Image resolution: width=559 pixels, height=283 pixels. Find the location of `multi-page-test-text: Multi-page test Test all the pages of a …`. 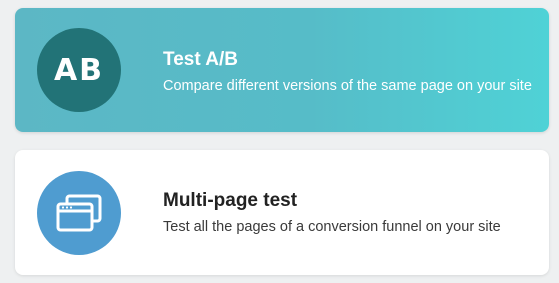

multi-page-test-text: Multi-page test Test all the pages of a … is located at coordinates (332, 213).